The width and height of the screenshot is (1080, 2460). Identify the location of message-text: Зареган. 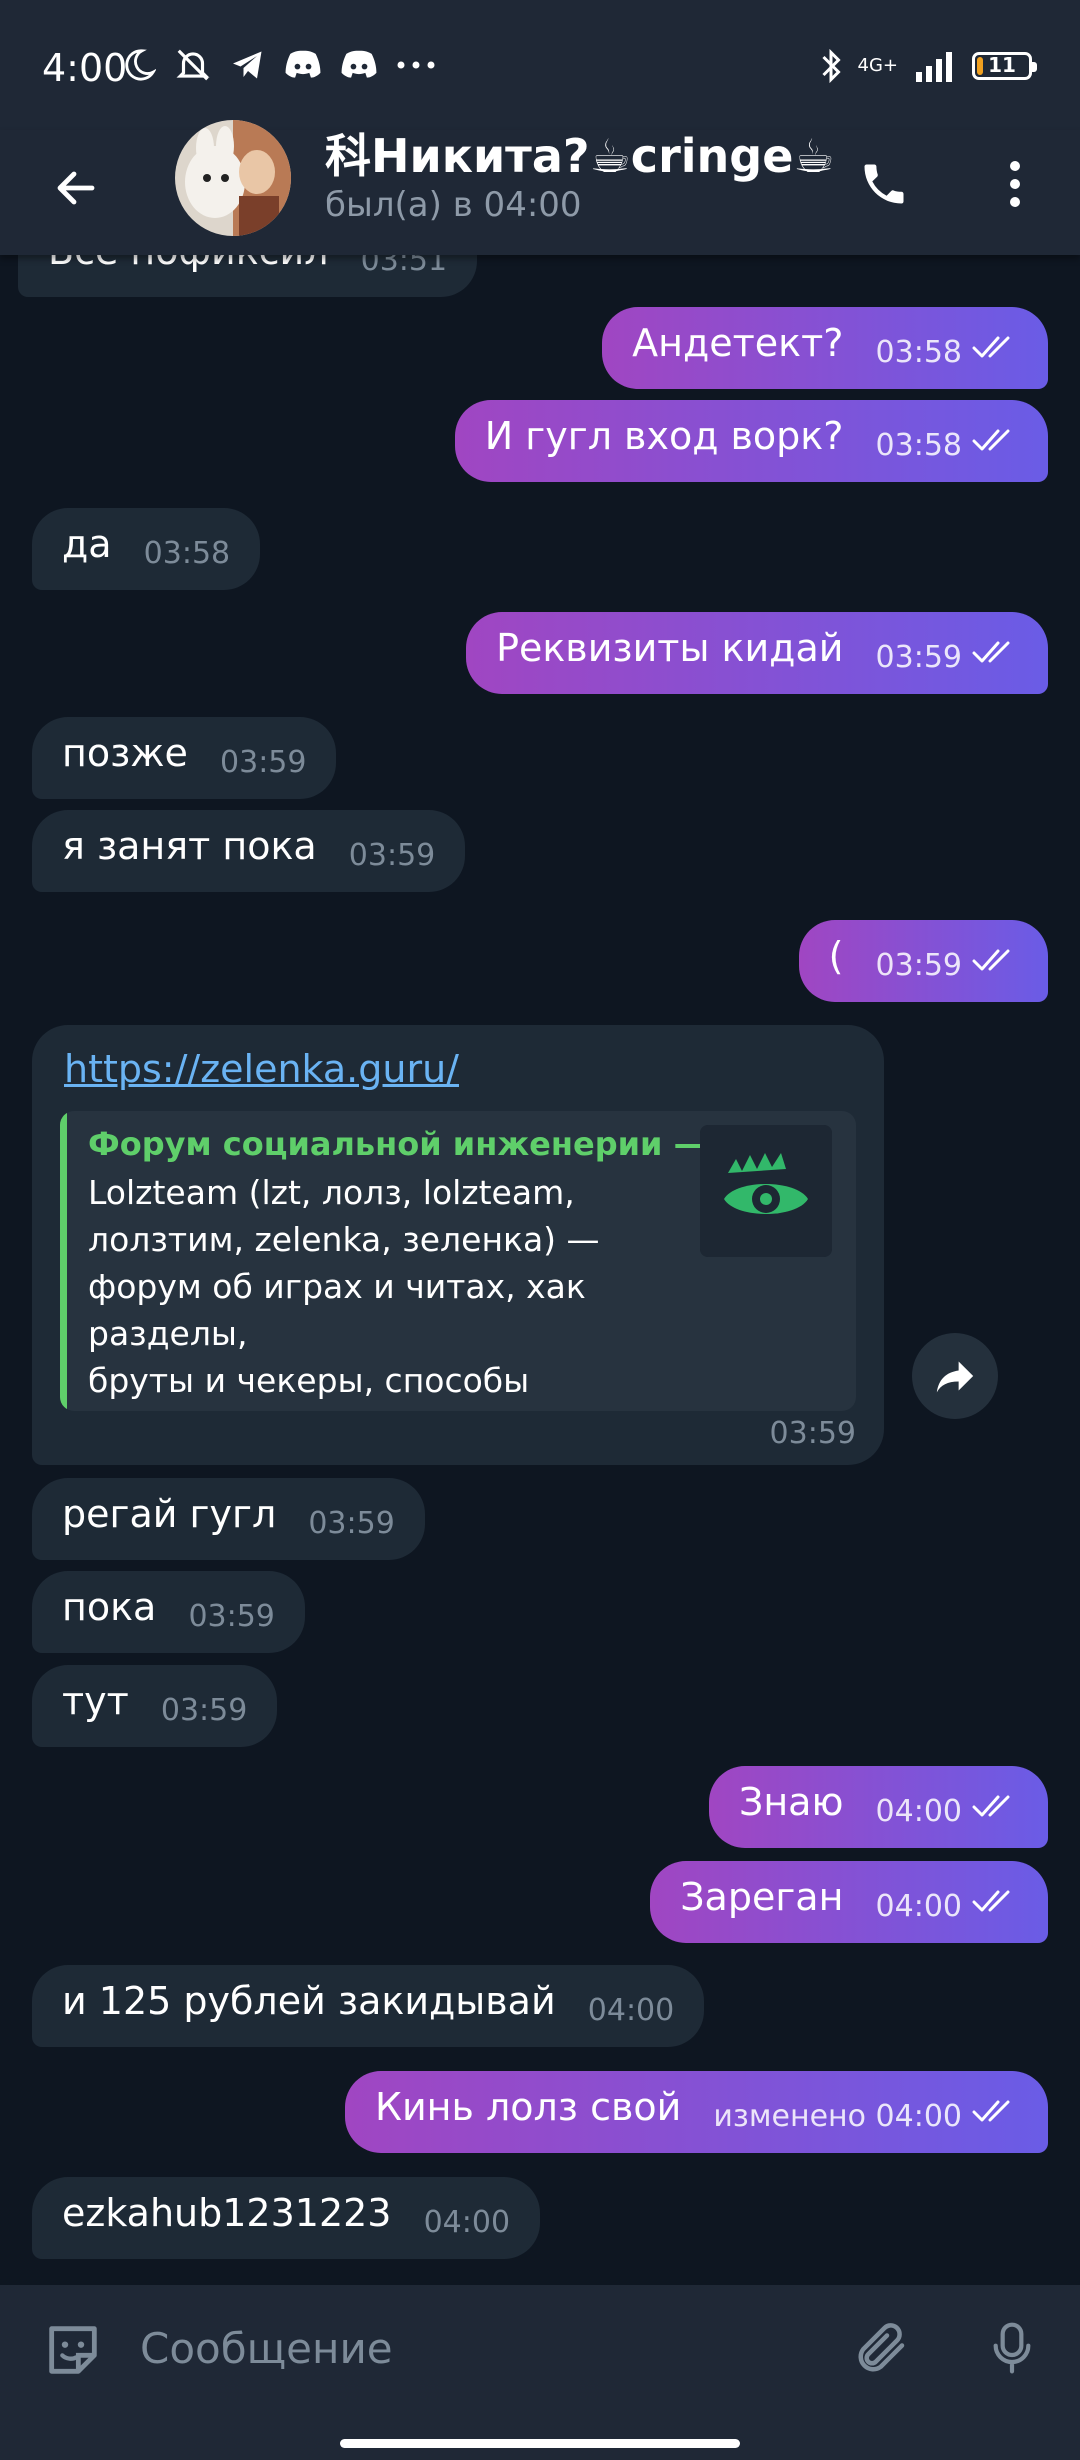
(762, 1897).